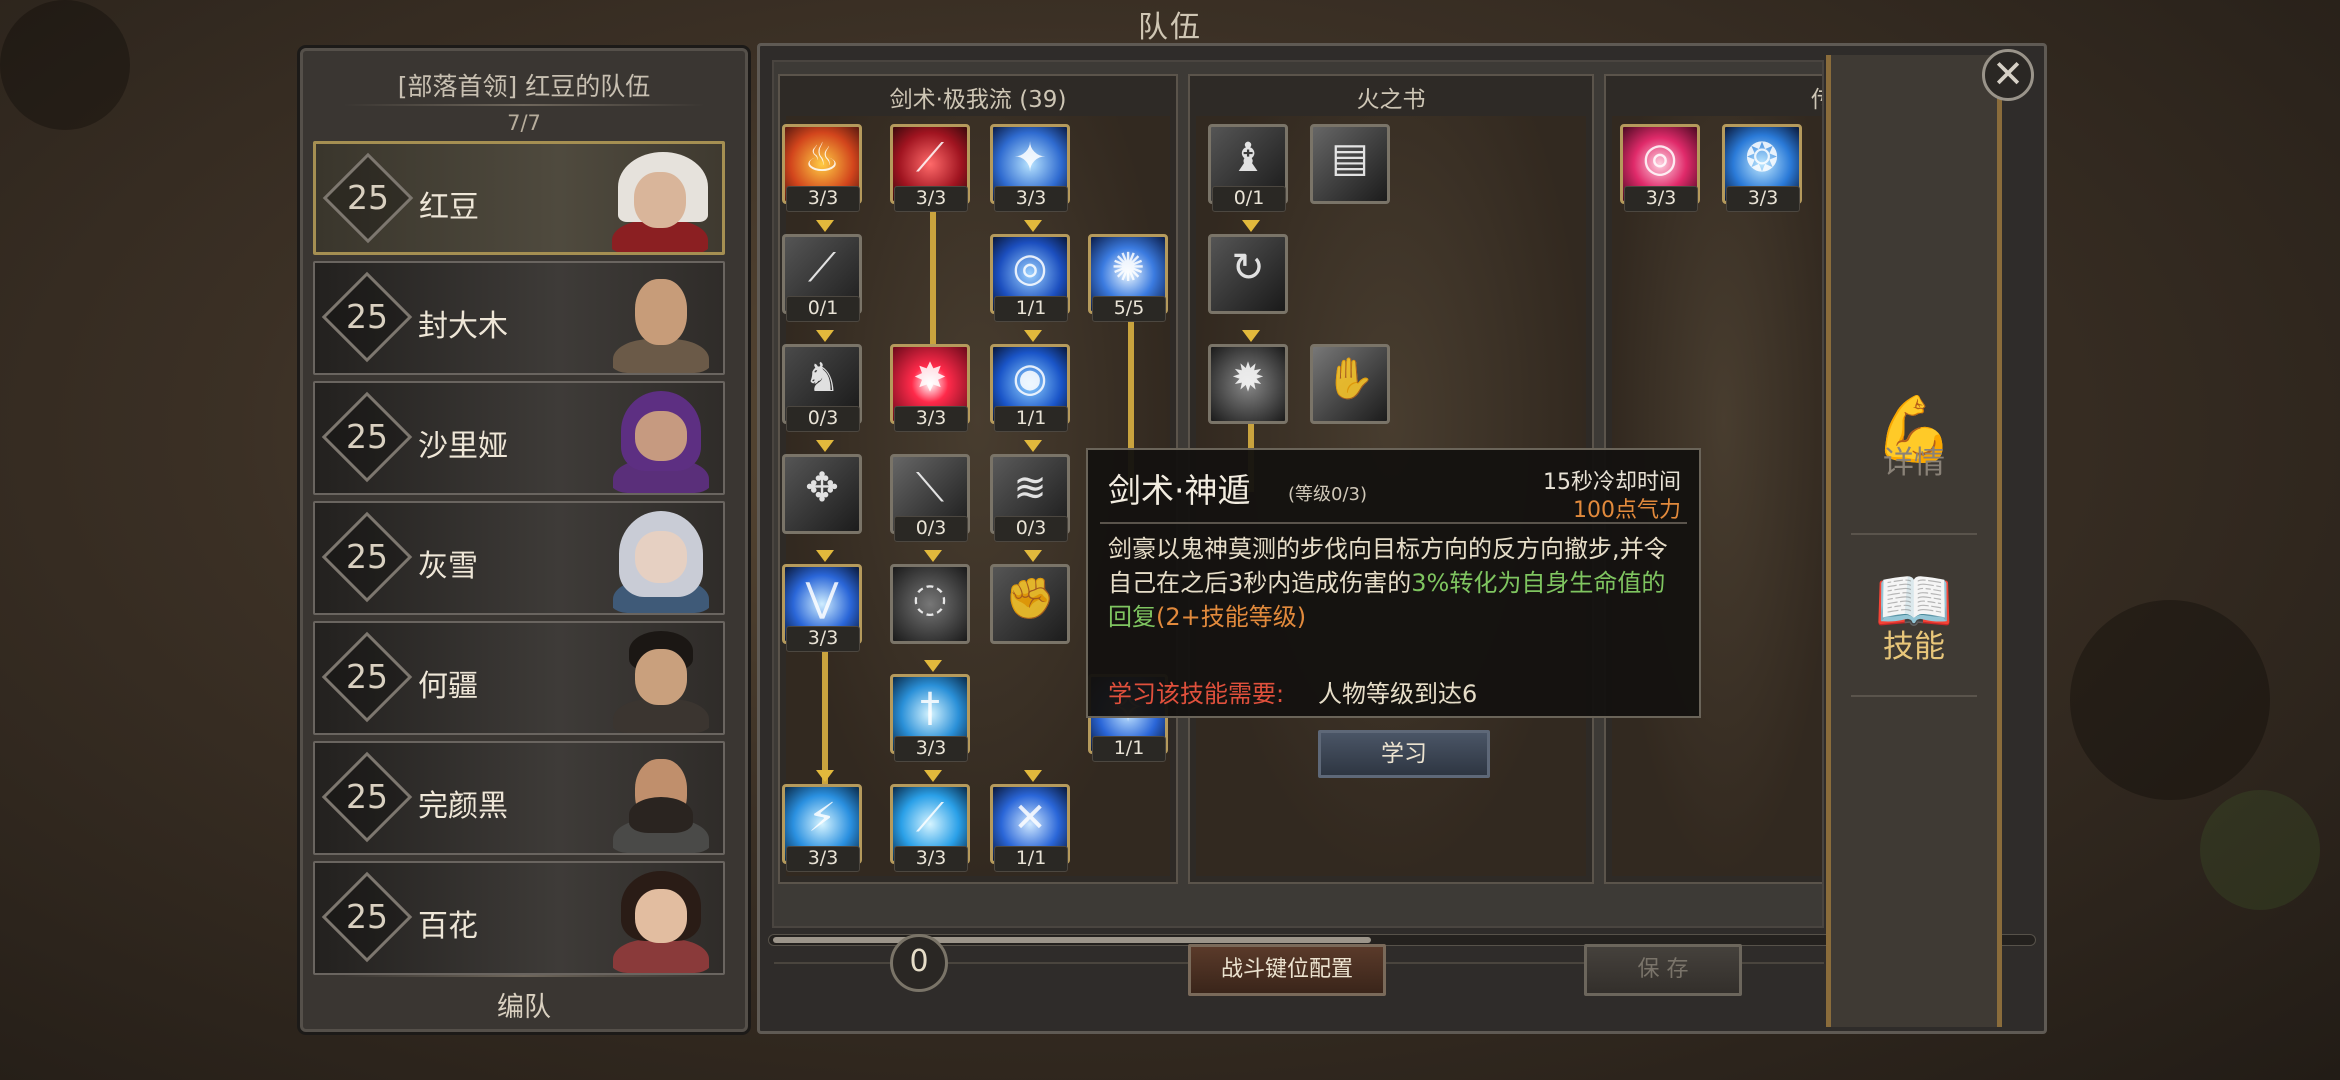 The width and height of the screenshot is (2340, 1080). What do you see at coordinates (1914, 616) in the screenshot?
I see `tab-skills: 📖 技能` at bounding box center [1914, 616].